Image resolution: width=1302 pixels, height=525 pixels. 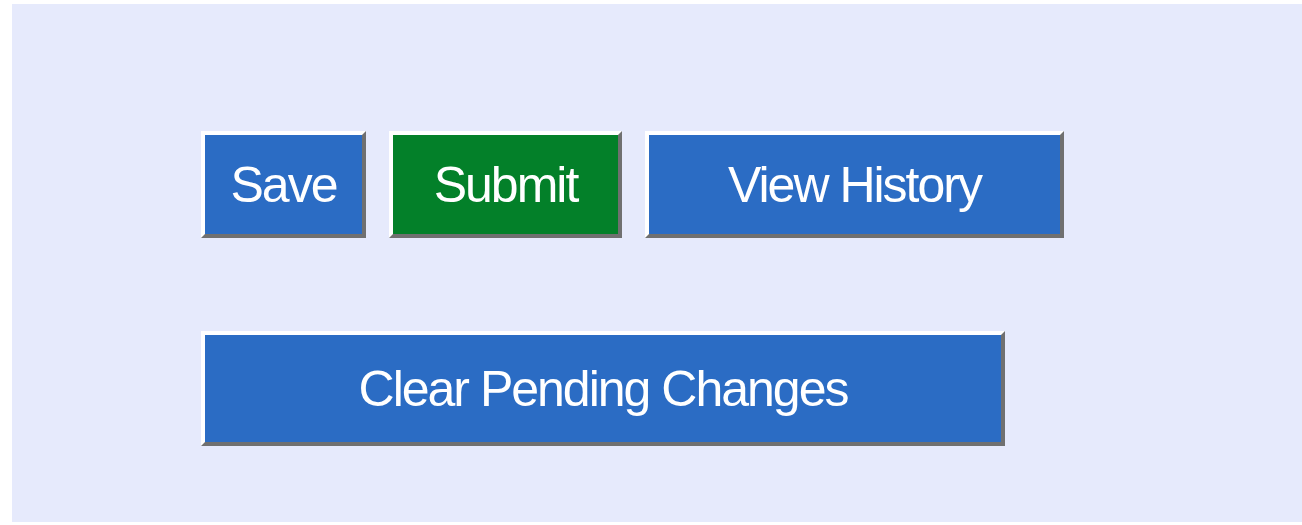 I want to click on action-button: Clear Pending Changes, so click(x=603, y=388).